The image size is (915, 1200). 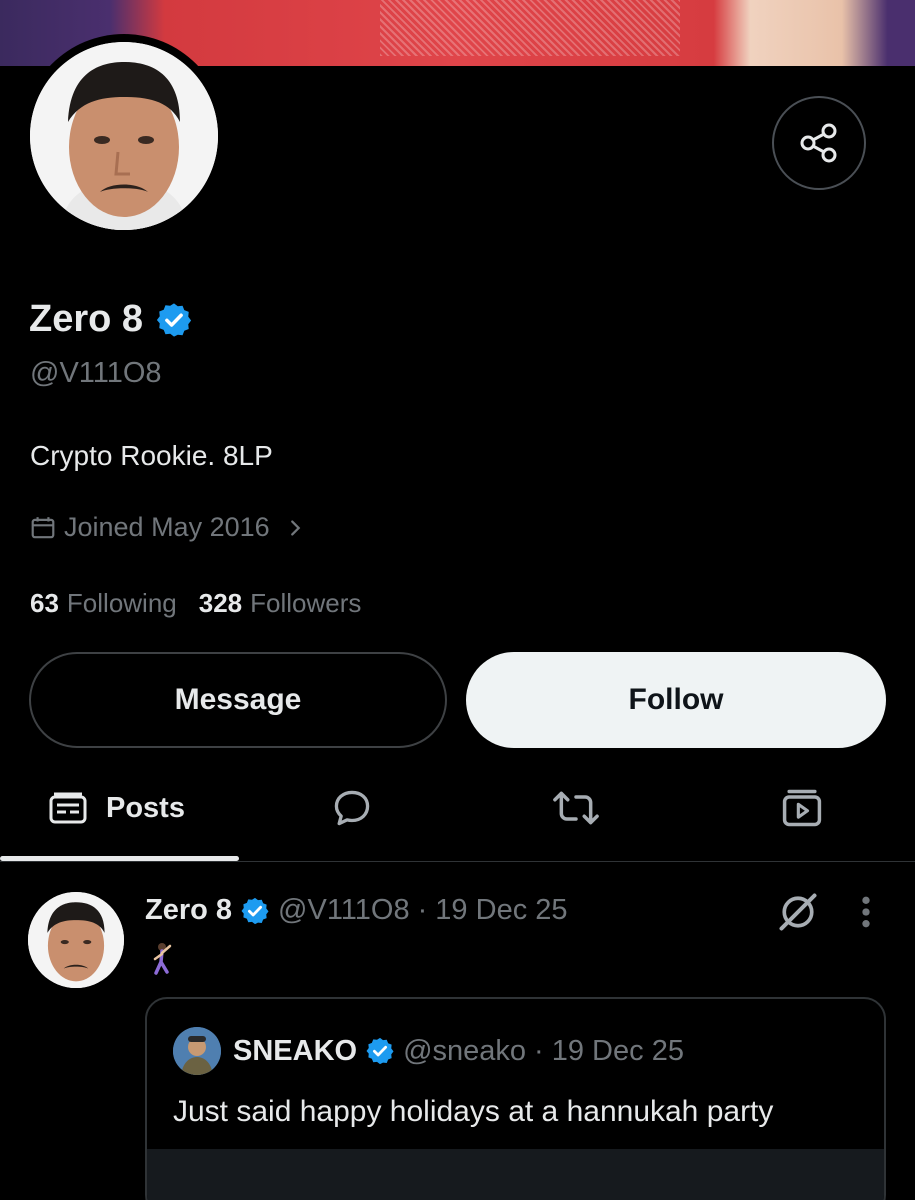 I want to click on media-icon, so click(x=802, y=808).